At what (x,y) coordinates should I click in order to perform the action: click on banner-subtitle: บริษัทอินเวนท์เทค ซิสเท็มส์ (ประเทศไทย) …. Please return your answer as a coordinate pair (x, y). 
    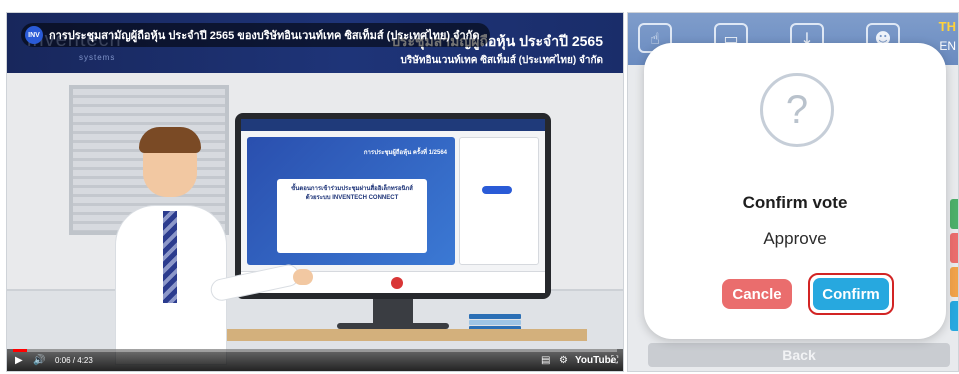
    Looking at the image, I should click on (501, 60).